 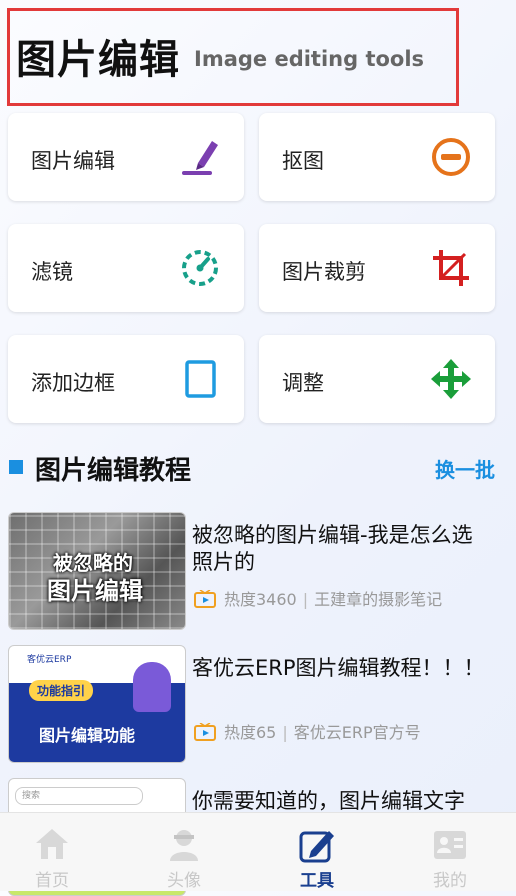 I want to click on thumbnail-text: 图片编辑功能, so click(x=87, y=735).